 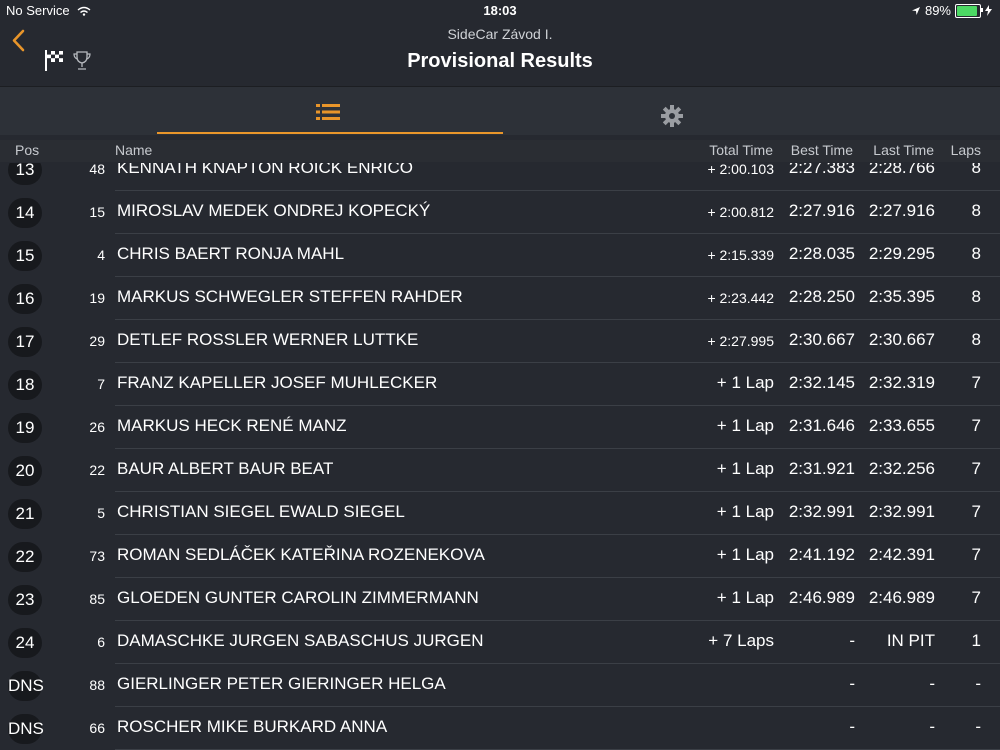 What do you see at coordinates (300, 640) in the screenshot?
I see `crew-name: DAMASCHKE JURGEN SABASCHUS JURGEN` at bounding box center [300, 640].